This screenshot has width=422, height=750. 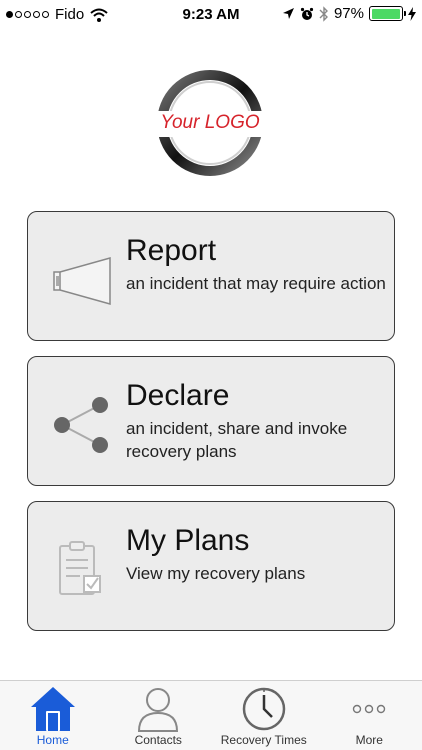 I want to click on my-plans-title: My Plans, so click(x=188, y=540).